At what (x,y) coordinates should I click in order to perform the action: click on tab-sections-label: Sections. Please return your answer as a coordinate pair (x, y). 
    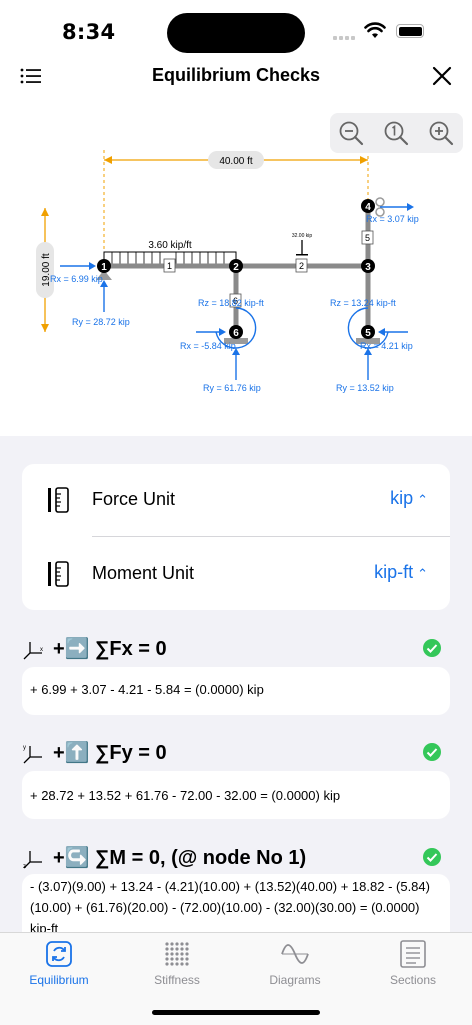
    Looking at the image, I should click on (413, 980).